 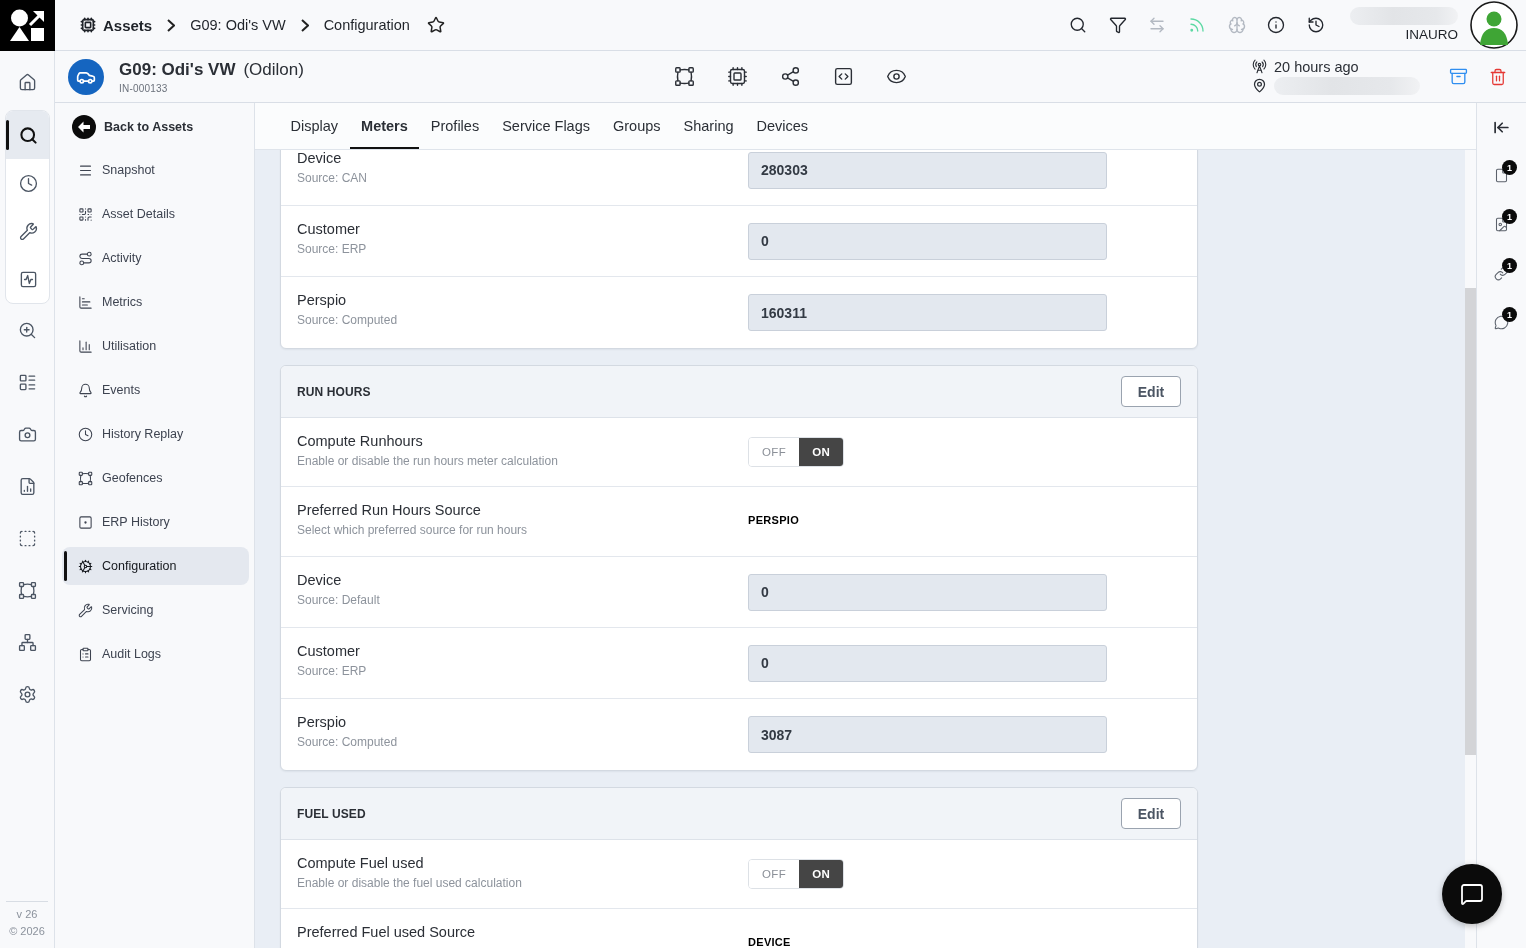 I want to click on tab: Sharing, so click(x=709, y=126).